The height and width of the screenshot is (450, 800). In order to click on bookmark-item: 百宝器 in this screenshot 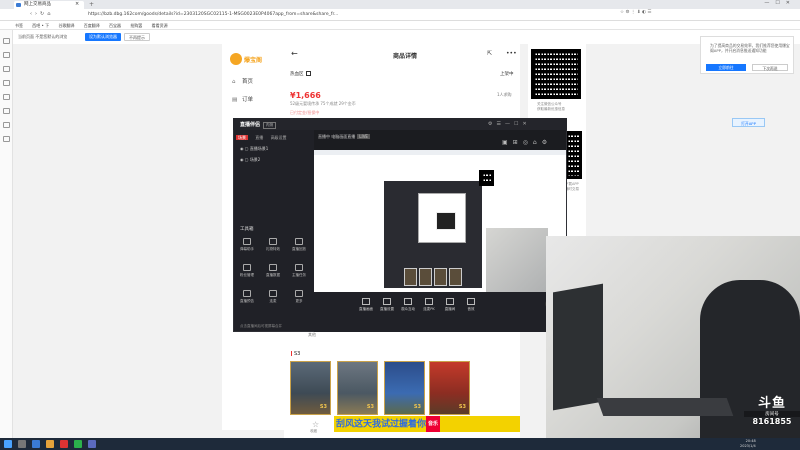, I will do `click(115, 25)`.